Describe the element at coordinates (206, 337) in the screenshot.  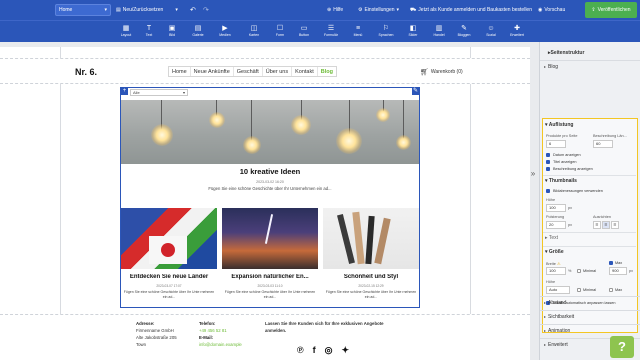
I see `email-label: E-Mail:` at that location.